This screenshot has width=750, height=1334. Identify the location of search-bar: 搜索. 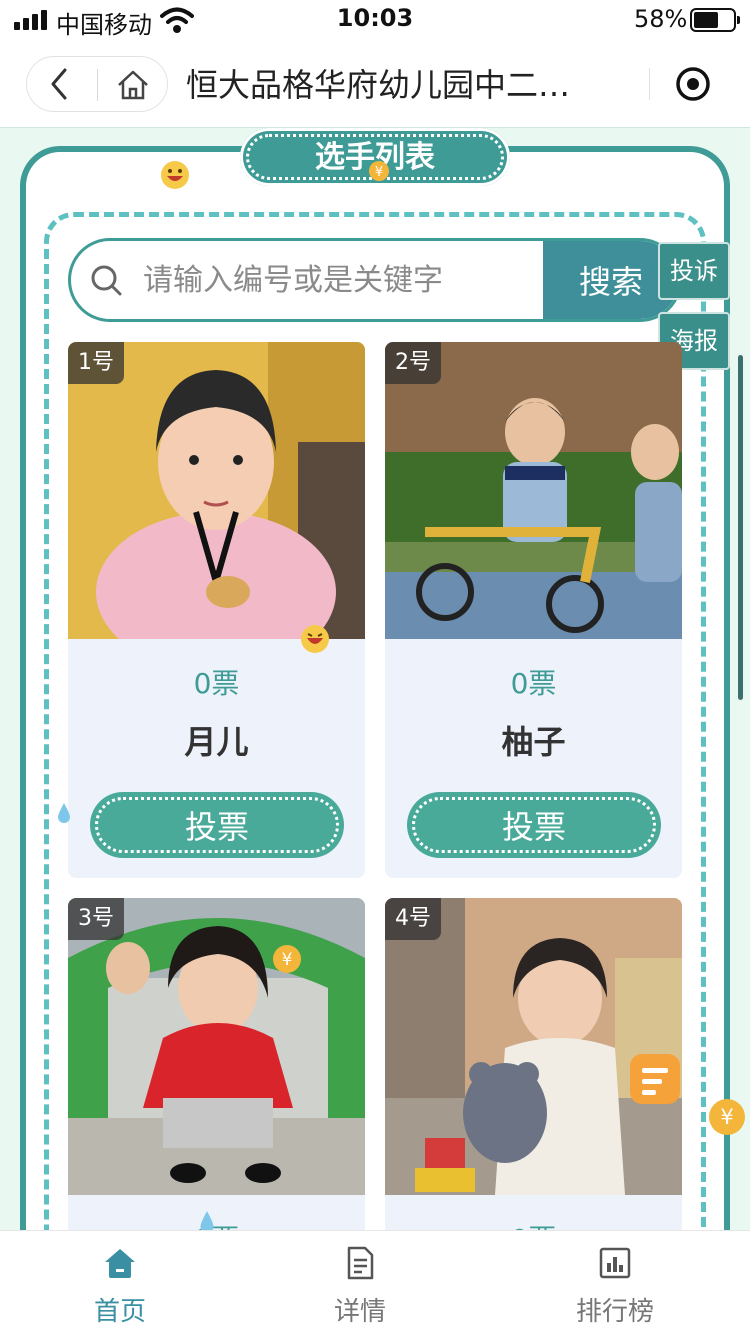
(375, 280).